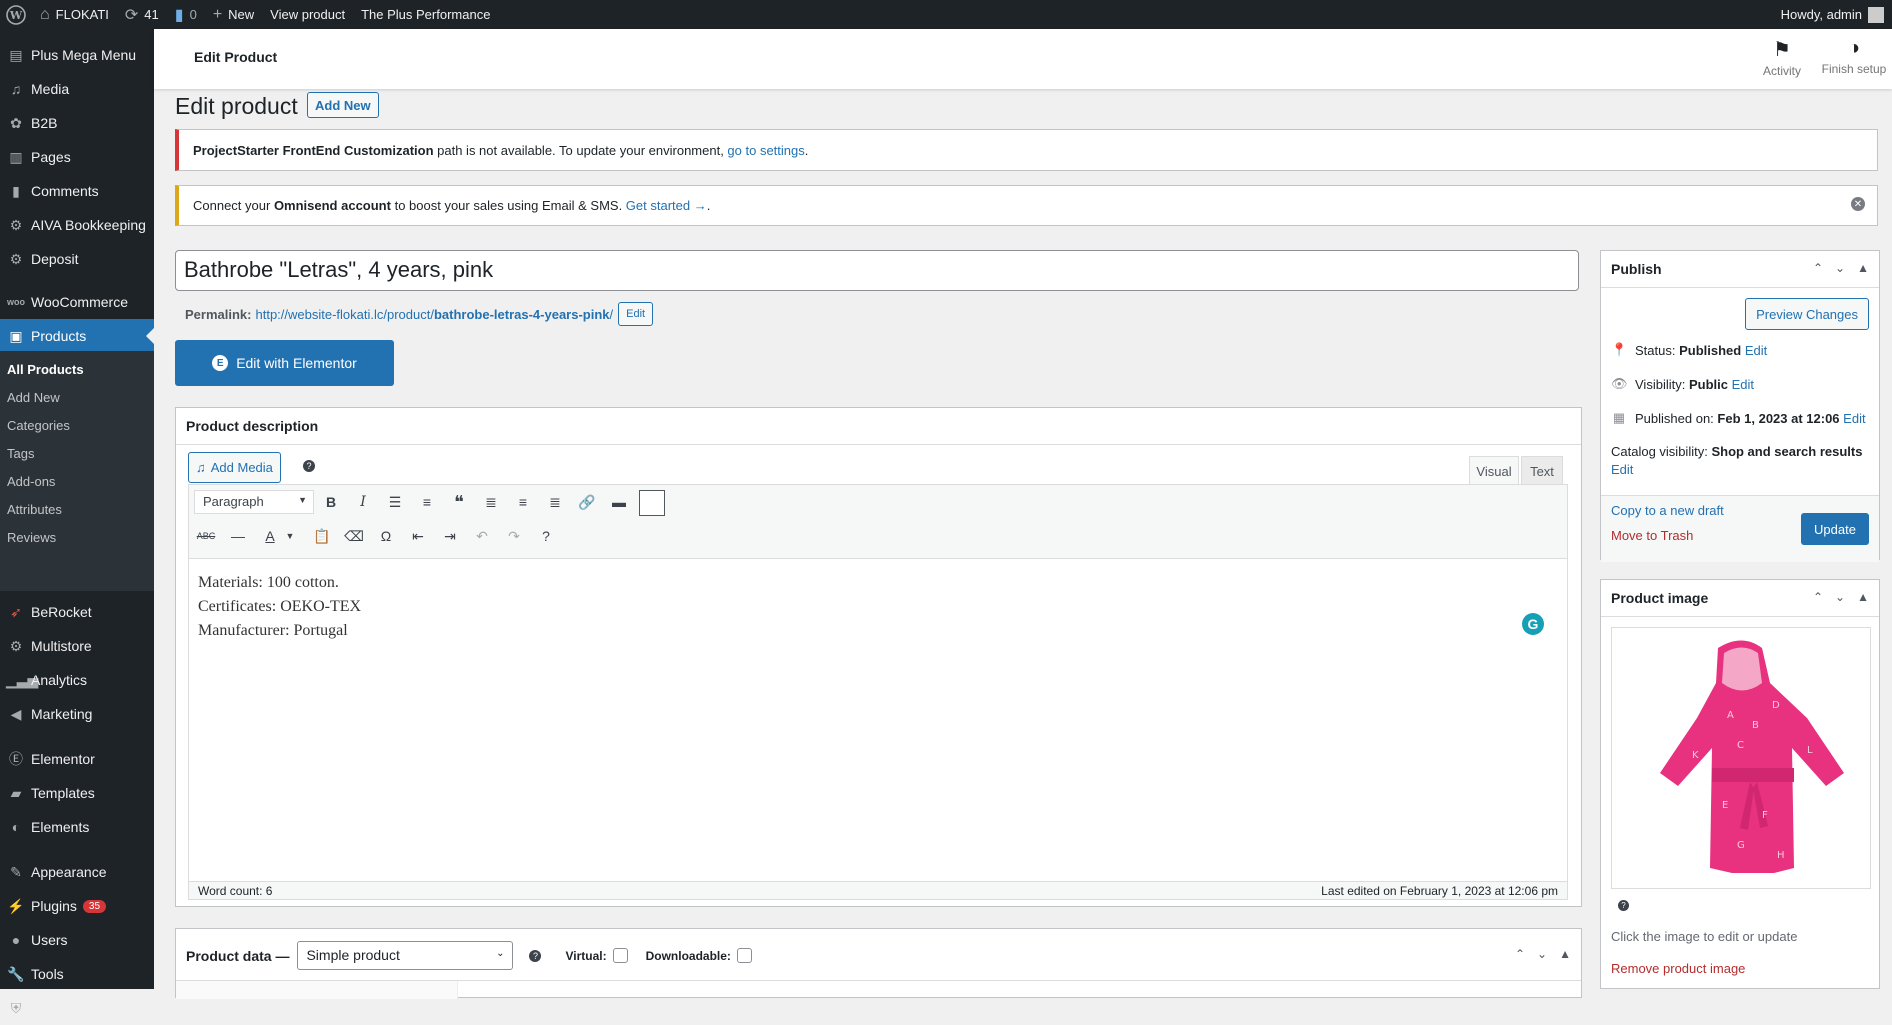 The width and height of the screenshot is (1892, 1025). Describe the element at coordinates (877, 270) in the screenshot. I see `product-title-input: Bathrobe "Letras", 4 years, pink` at that location.